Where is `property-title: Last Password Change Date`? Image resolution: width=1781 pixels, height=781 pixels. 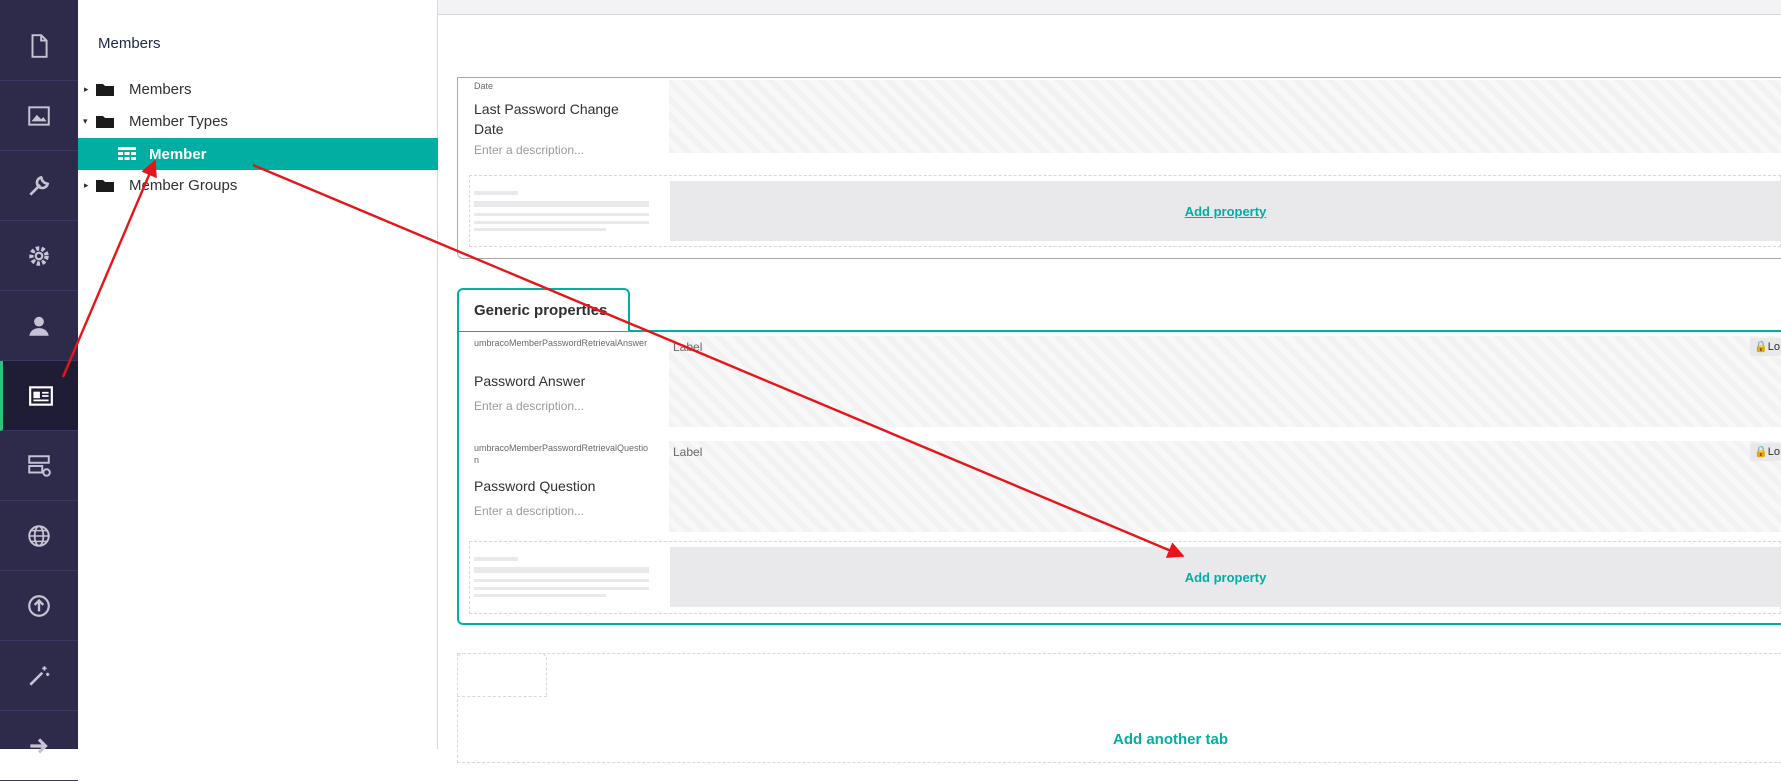 property-title: Last Password Change Date is located at coordinates (554, 119).